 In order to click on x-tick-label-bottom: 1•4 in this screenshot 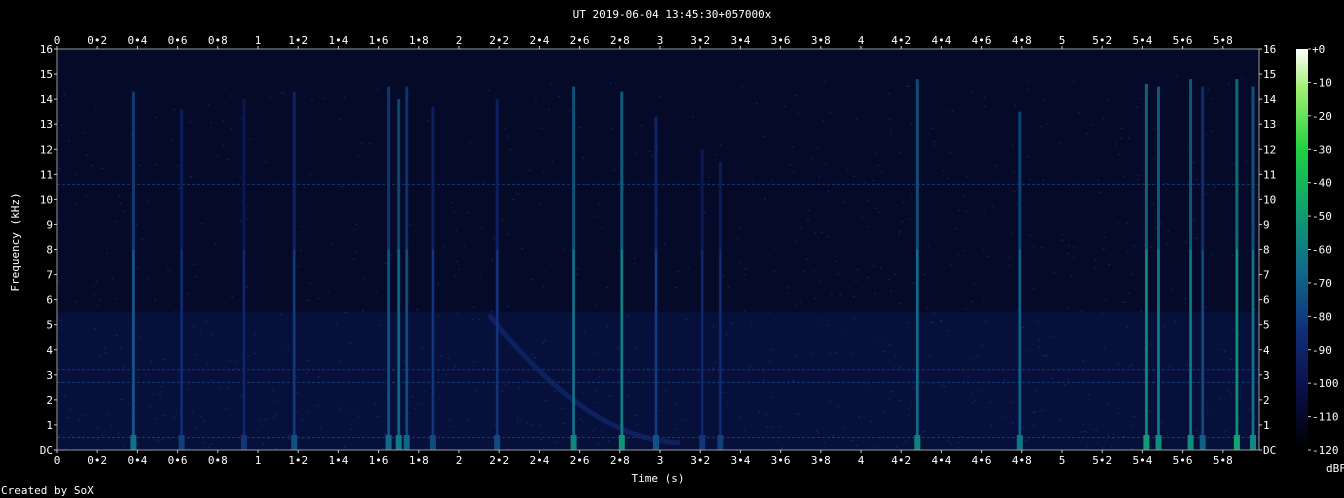, I will do `click(338, 460)`.